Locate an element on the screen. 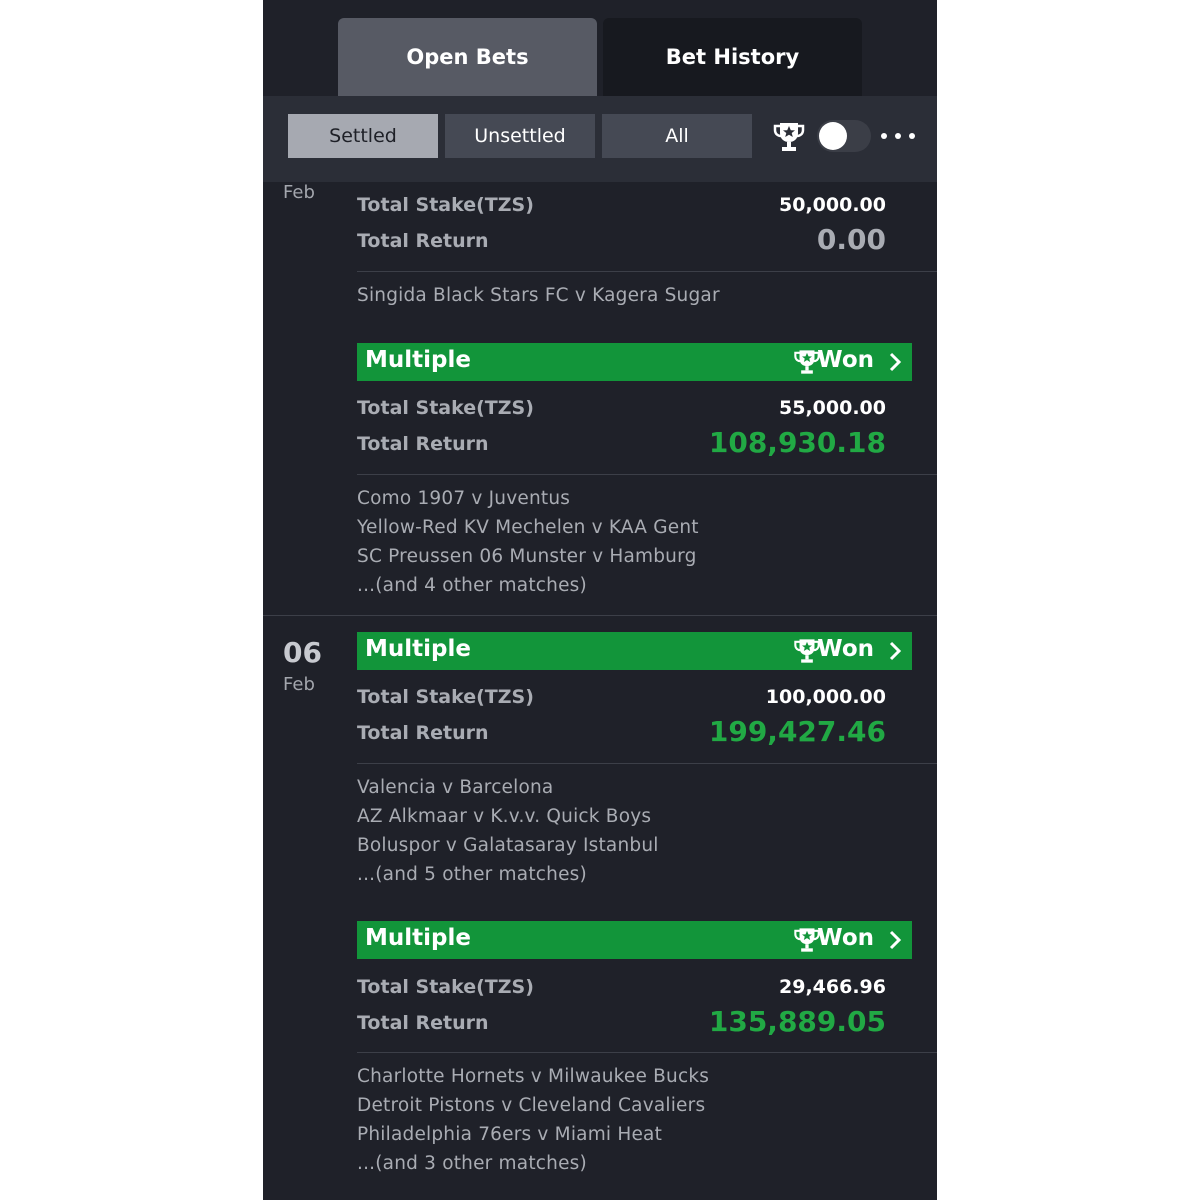 This screenshot has height=1200, width=1200. return-value: 108,930.18 is located at coordinates (797, 442).